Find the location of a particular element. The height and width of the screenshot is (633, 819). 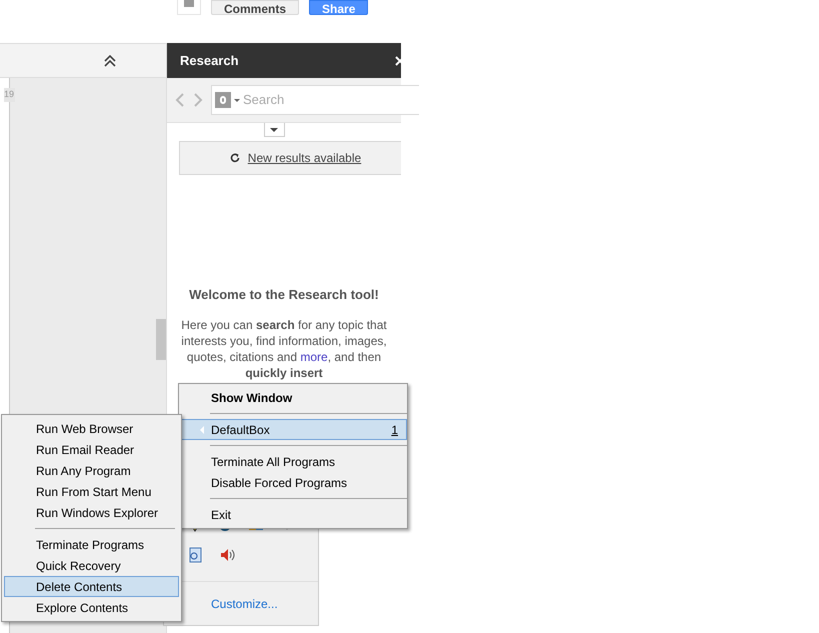

menu-item: Exit is located at coordinates (293, 514).